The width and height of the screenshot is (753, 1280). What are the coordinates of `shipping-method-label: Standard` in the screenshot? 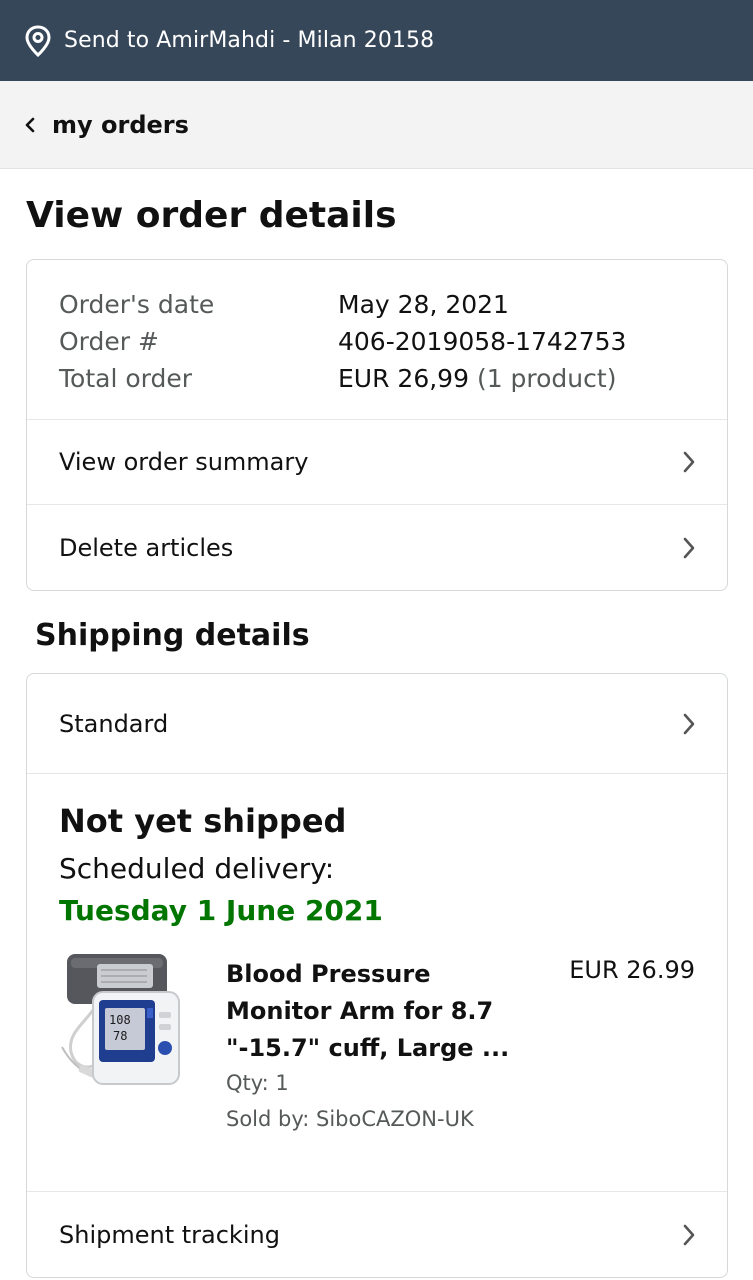 It's located at (114, 723).